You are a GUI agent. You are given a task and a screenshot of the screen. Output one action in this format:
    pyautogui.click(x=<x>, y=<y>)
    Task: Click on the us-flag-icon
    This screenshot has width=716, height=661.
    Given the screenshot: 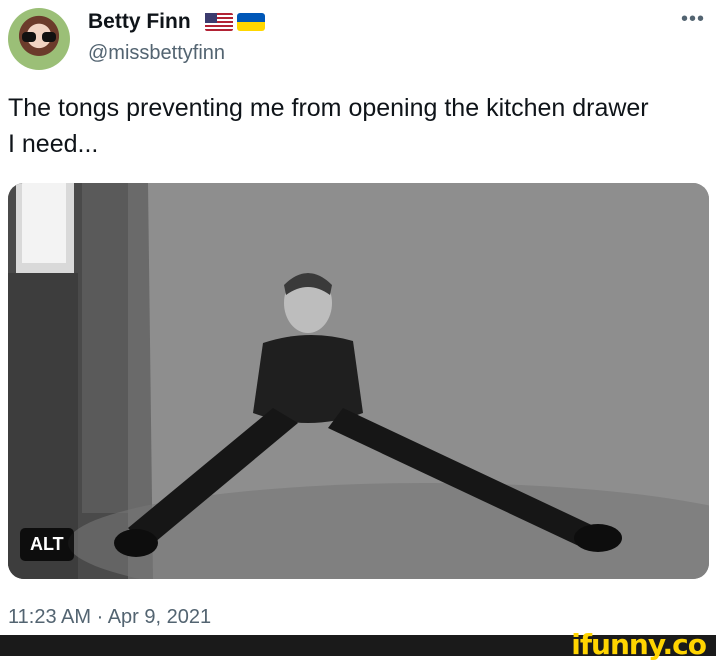 What is the action you would take?
    pyautogui.click(x=219, y=22)
    